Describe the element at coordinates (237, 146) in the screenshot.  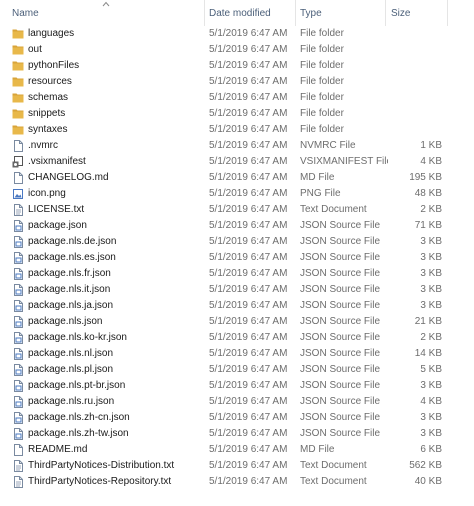
I see `file-row: .nvmrc 5/1/2019 6:47 AM NVMRC File 1 KB` at that location.